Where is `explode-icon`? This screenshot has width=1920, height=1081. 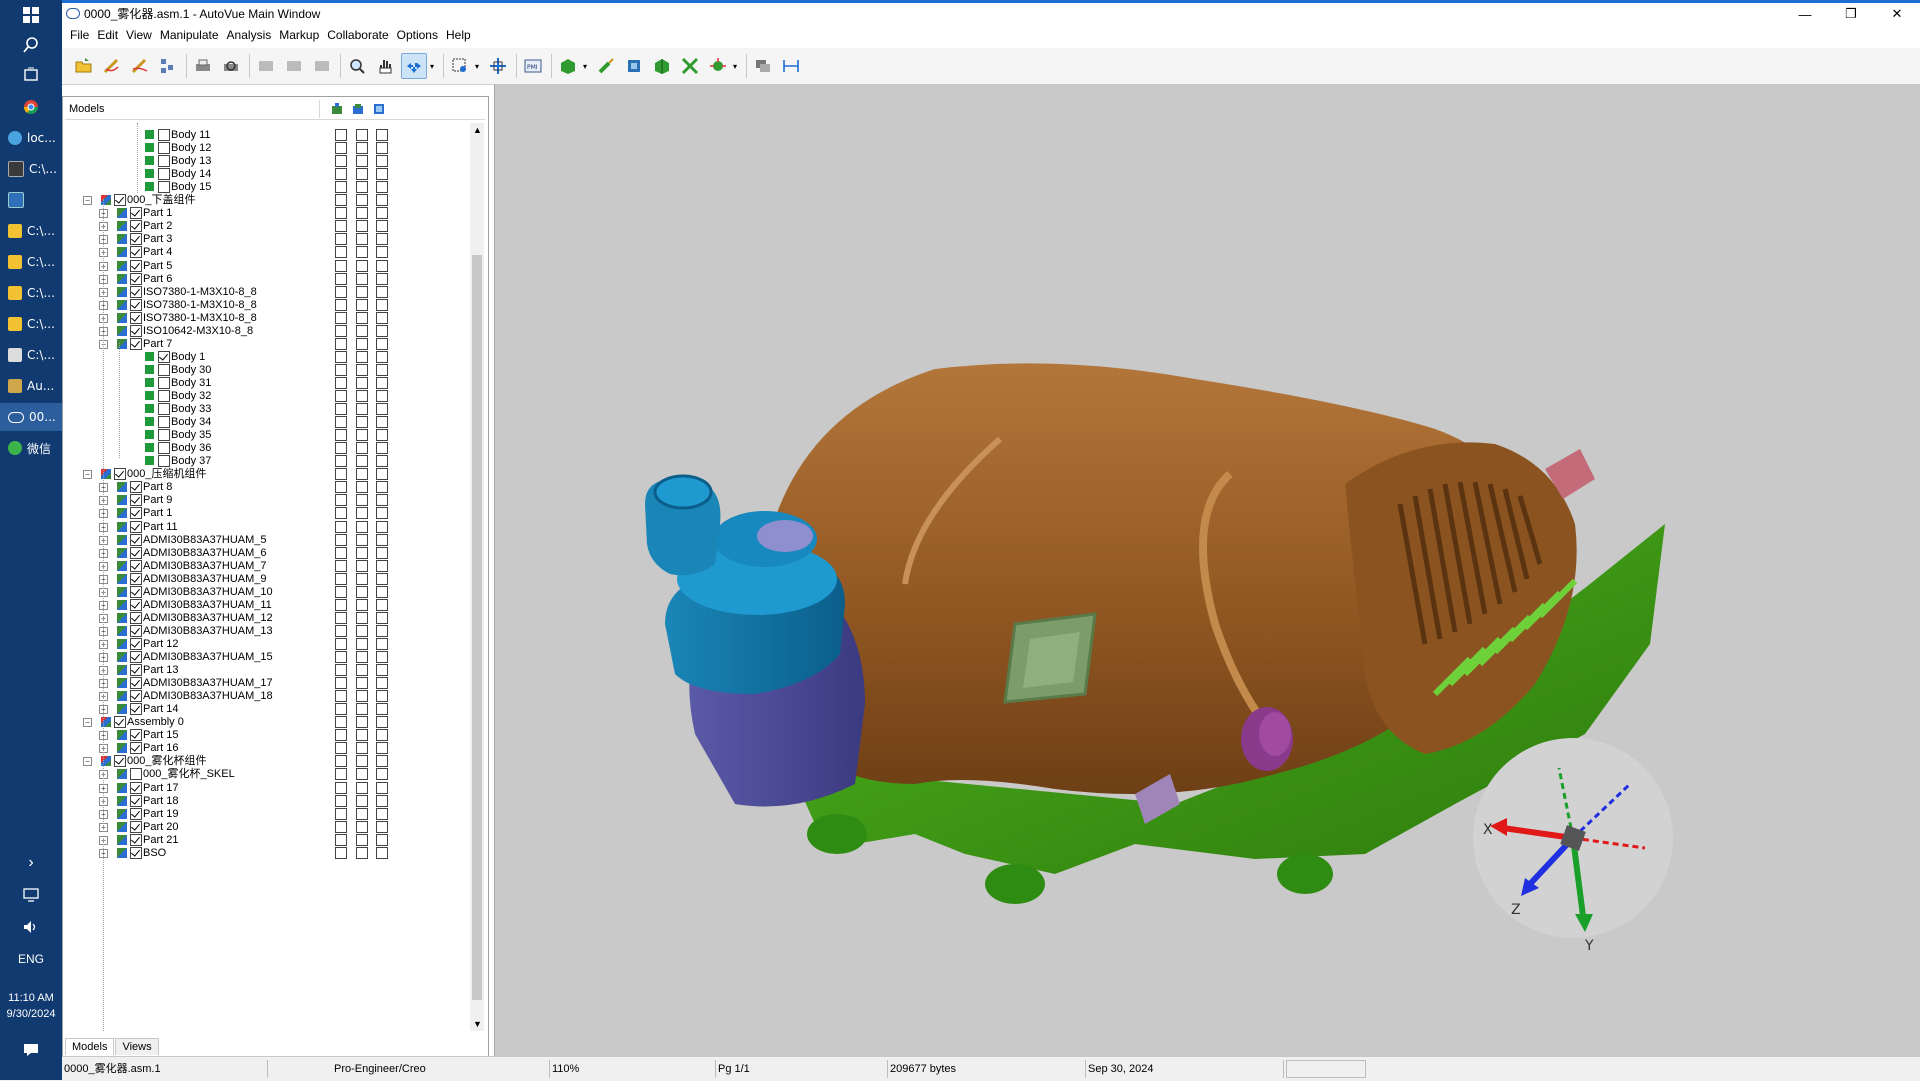
explode-icon is located at coordinates (662, 66).